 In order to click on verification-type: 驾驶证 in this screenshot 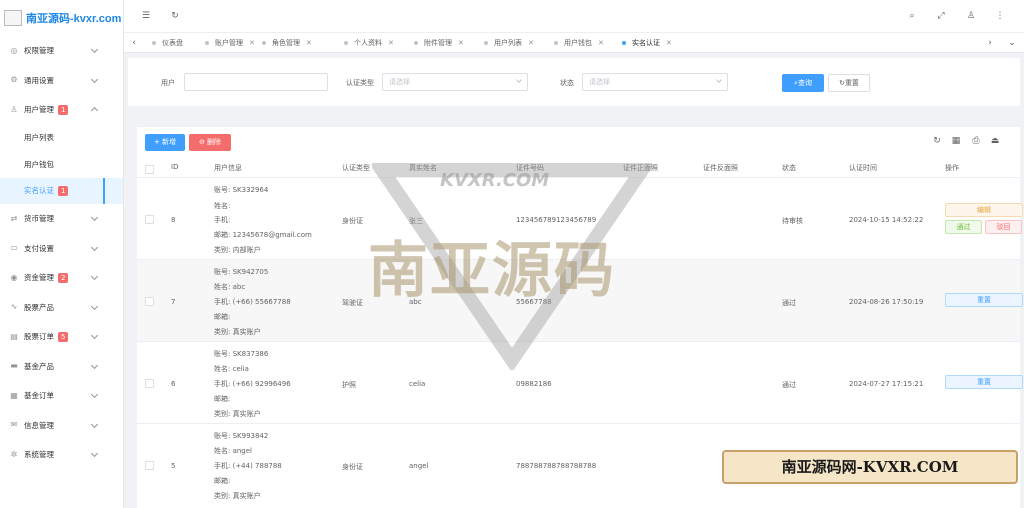, I will do `click(352, 303)`.